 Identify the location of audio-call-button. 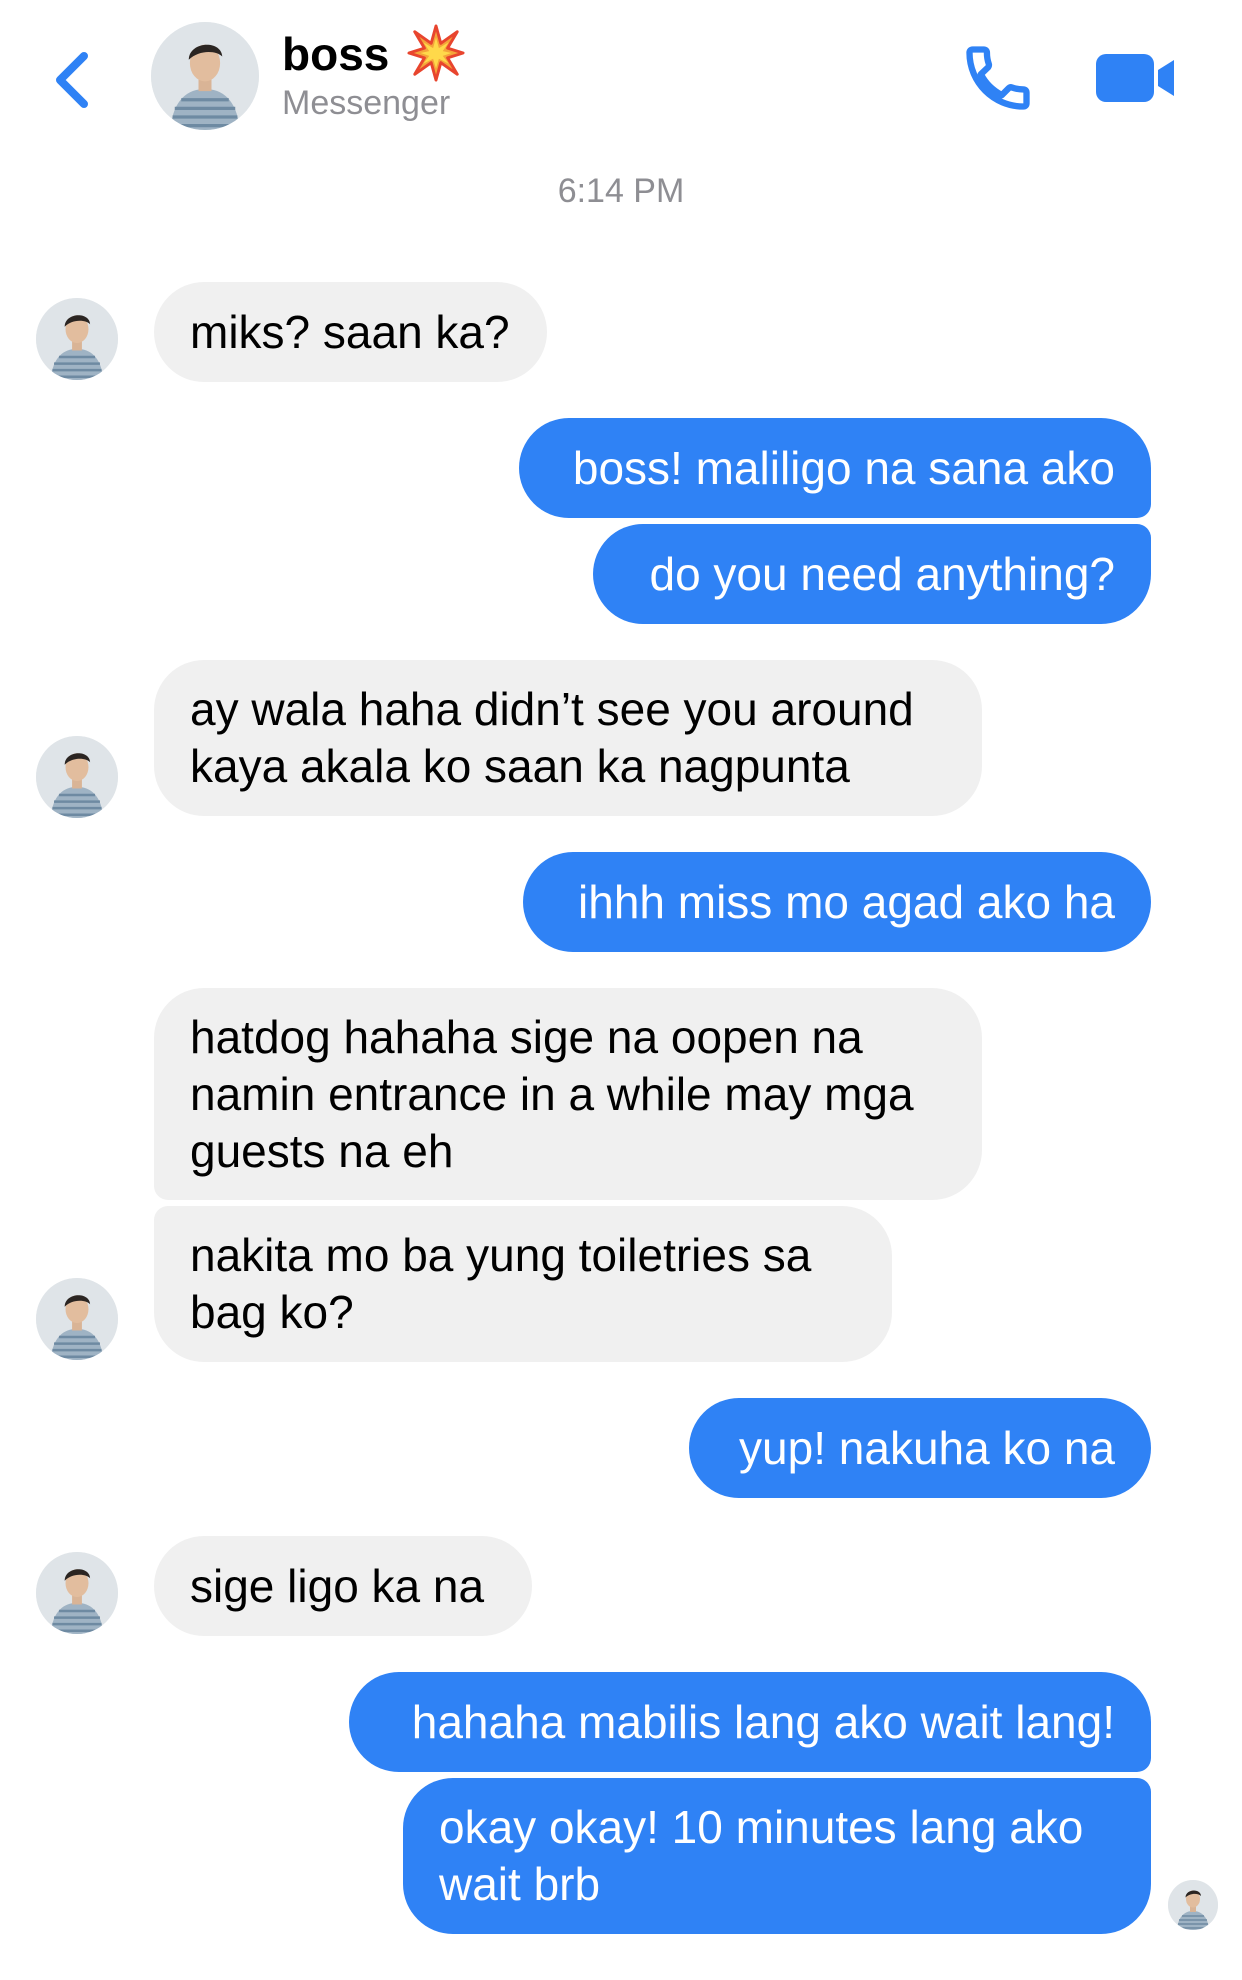
(998, 78).